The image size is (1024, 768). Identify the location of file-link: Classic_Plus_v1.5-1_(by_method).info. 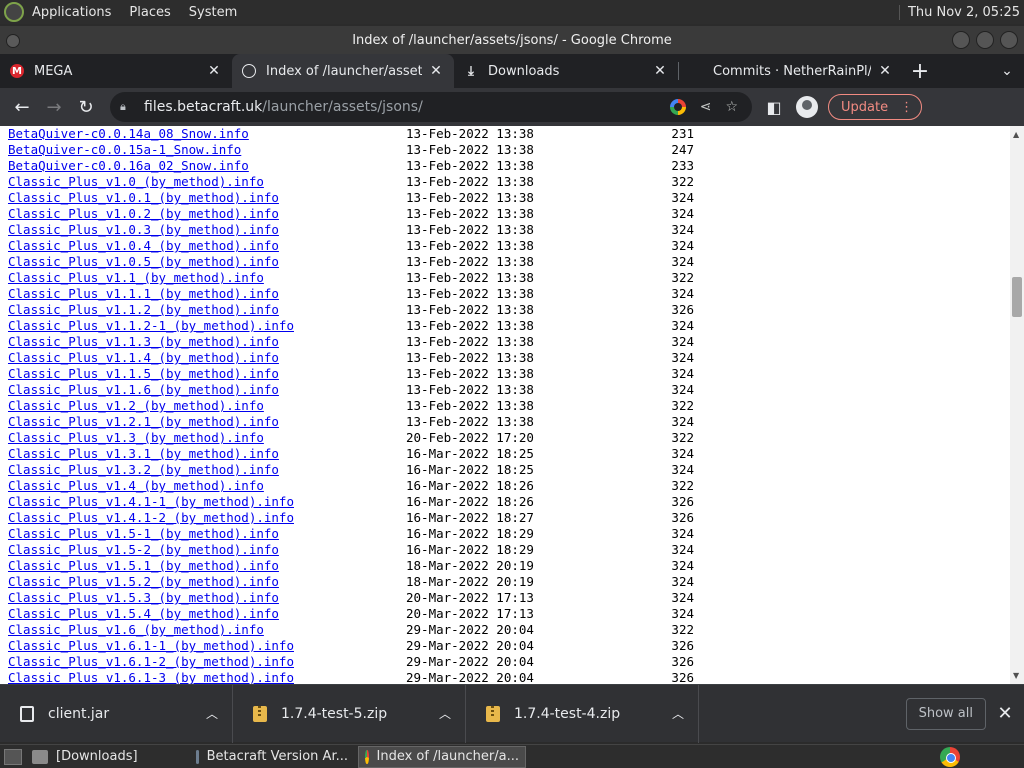
(143, 534).